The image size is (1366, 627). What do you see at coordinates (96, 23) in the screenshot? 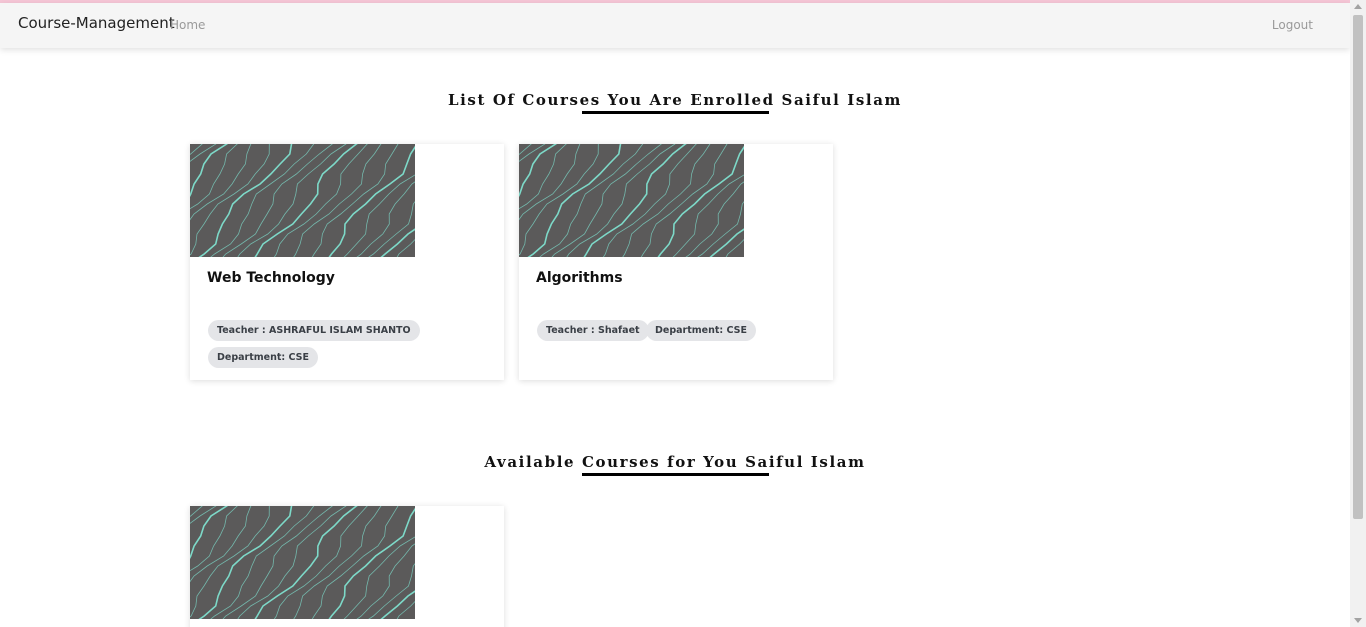
I see `brand-link: Course-Management` at bounding box center [96, 23].